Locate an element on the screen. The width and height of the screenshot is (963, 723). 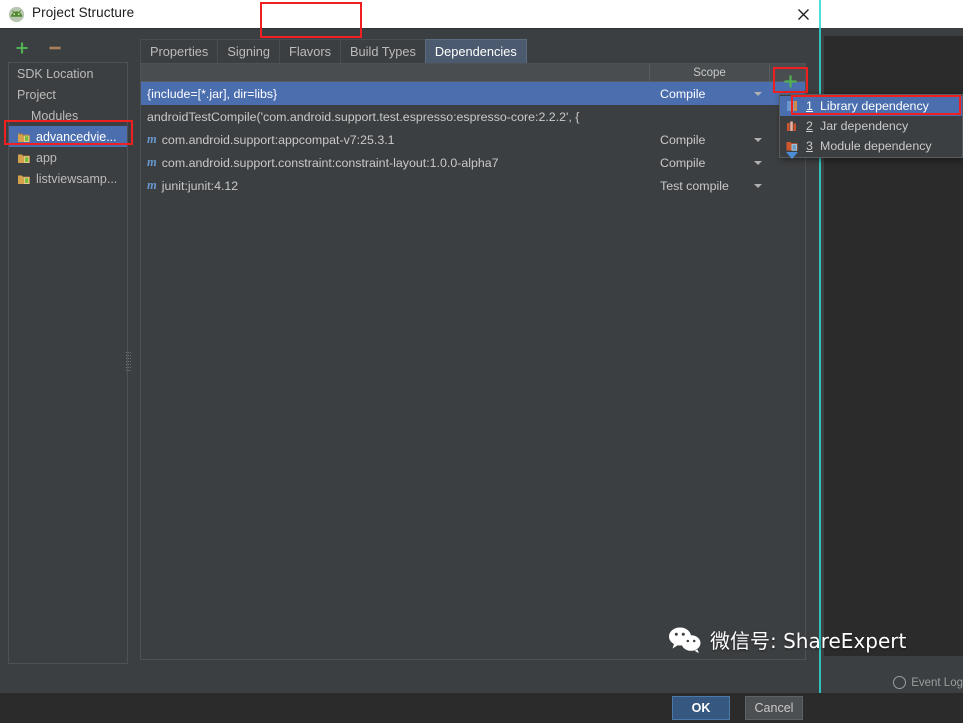
sidebar-group-label: Modules is located at coordinates (55, 115).